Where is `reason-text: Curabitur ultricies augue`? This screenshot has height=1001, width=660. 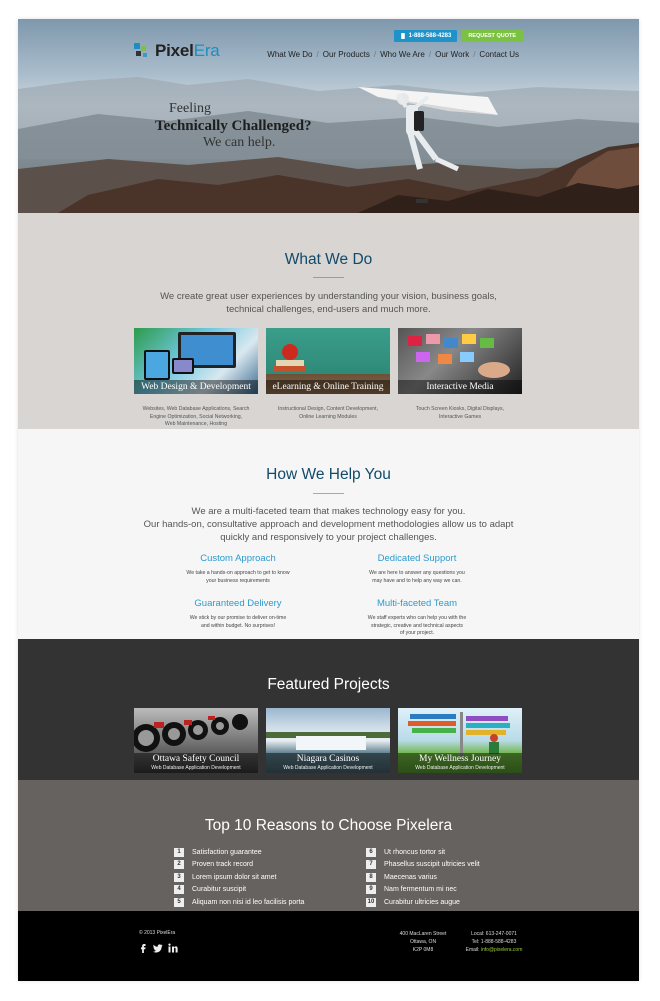
reason-text: Curabitur ultricies augue is located at coordinates (422, 902).